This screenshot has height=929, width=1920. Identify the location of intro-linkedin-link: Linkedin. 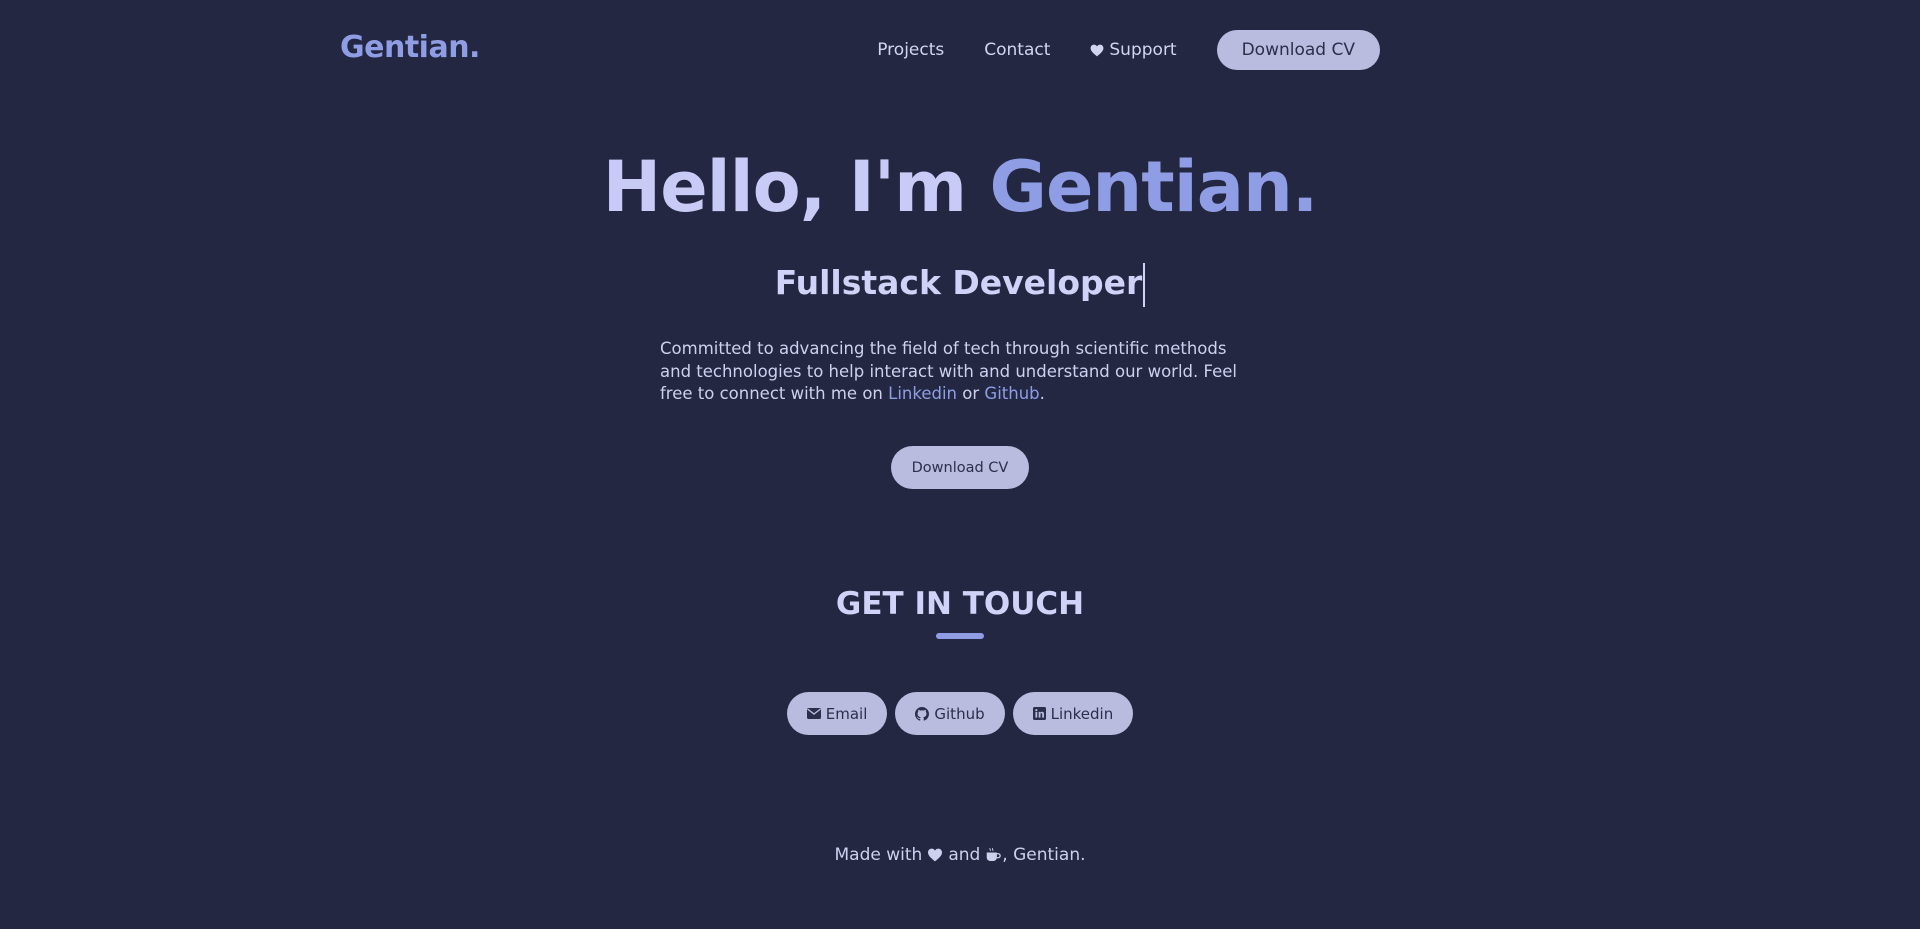
(922, 393).